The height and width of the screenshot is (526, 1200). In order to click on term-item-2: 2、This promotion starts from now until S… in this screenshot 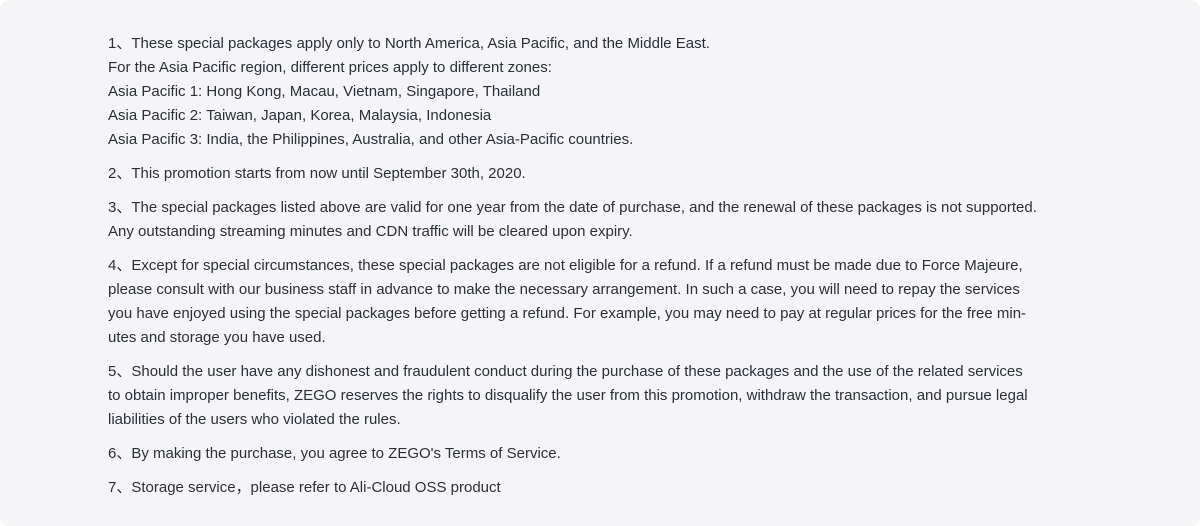, I will do `click(600, 174)`.